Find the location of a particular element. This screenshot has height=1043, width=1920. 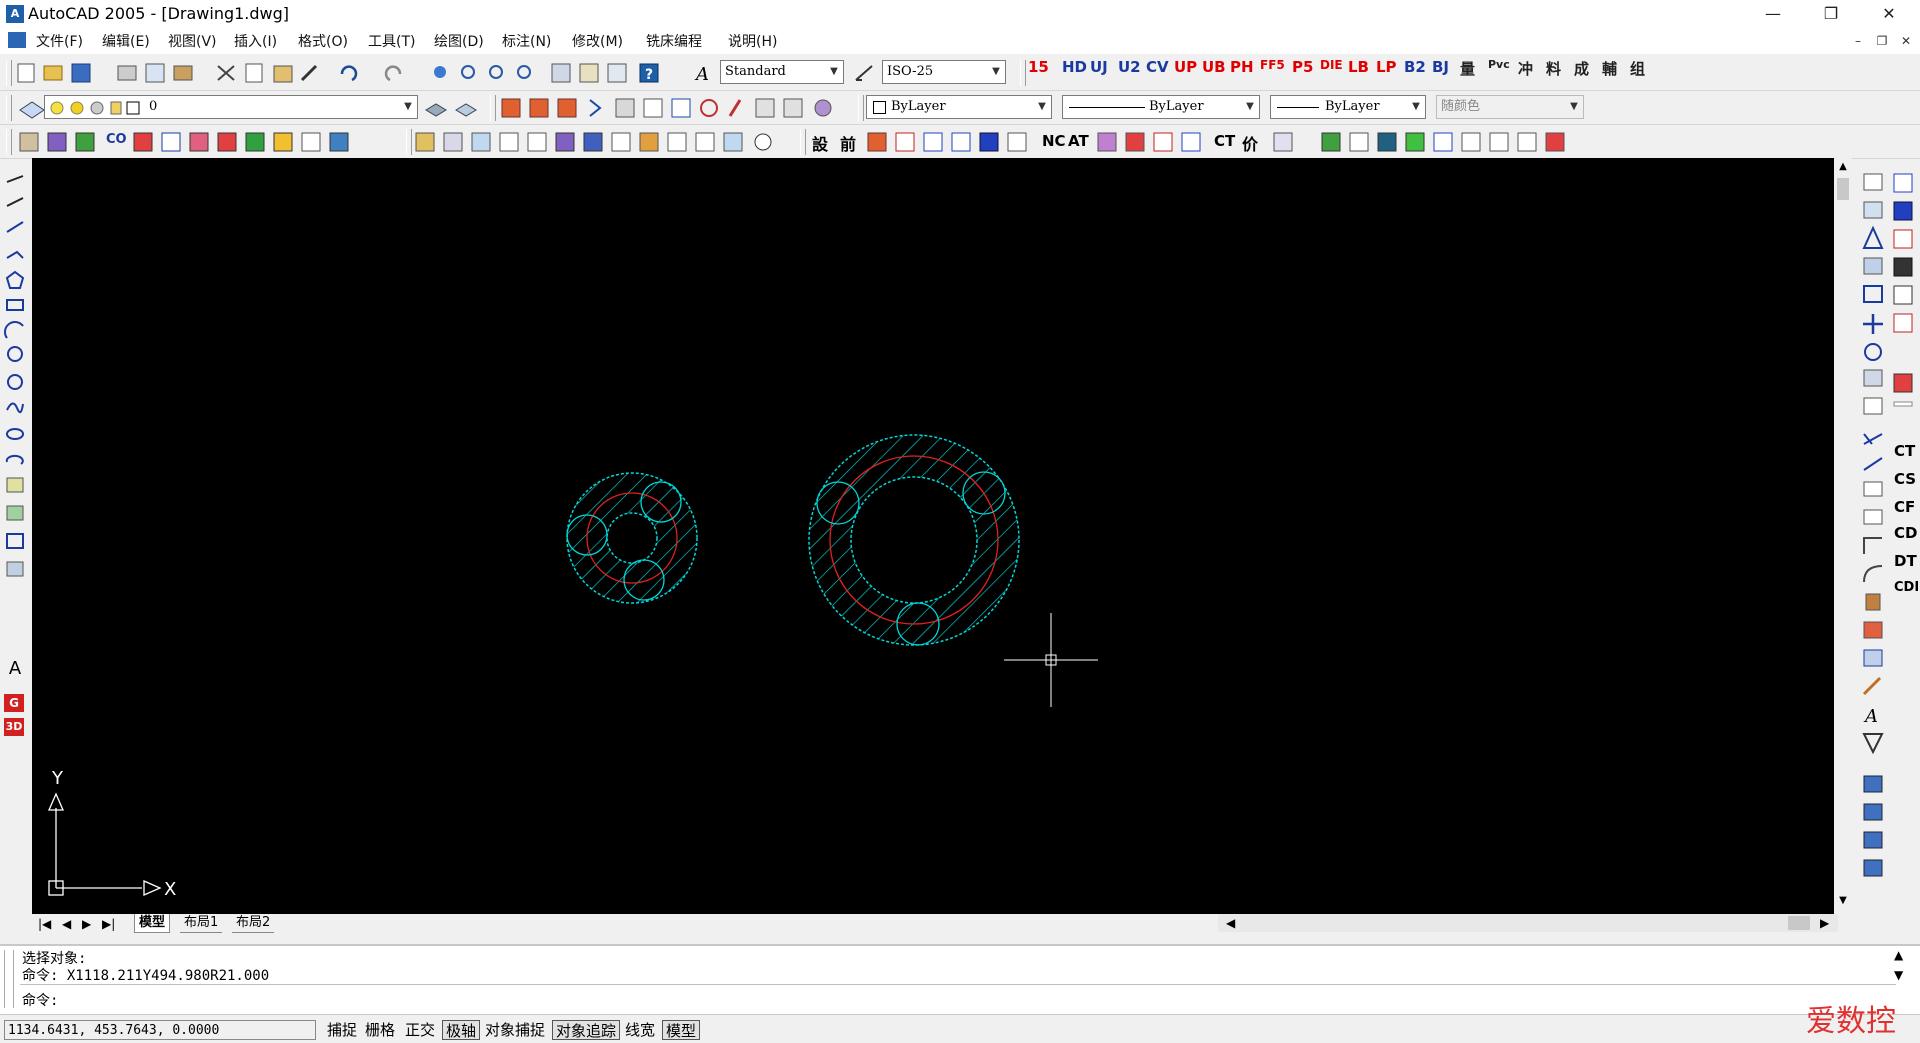

osnap-toggle: 对象捕捉 is located at coordinates (515, 1030).